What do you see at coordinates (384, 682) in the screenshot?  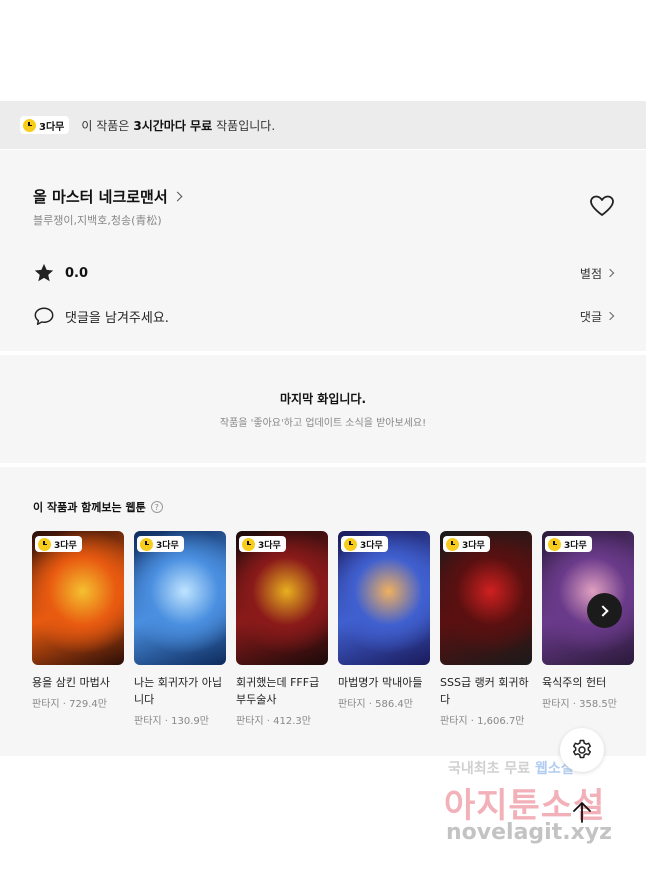 I see `card-title: 마법명가 막내아들` at bounding box center [384, 682].